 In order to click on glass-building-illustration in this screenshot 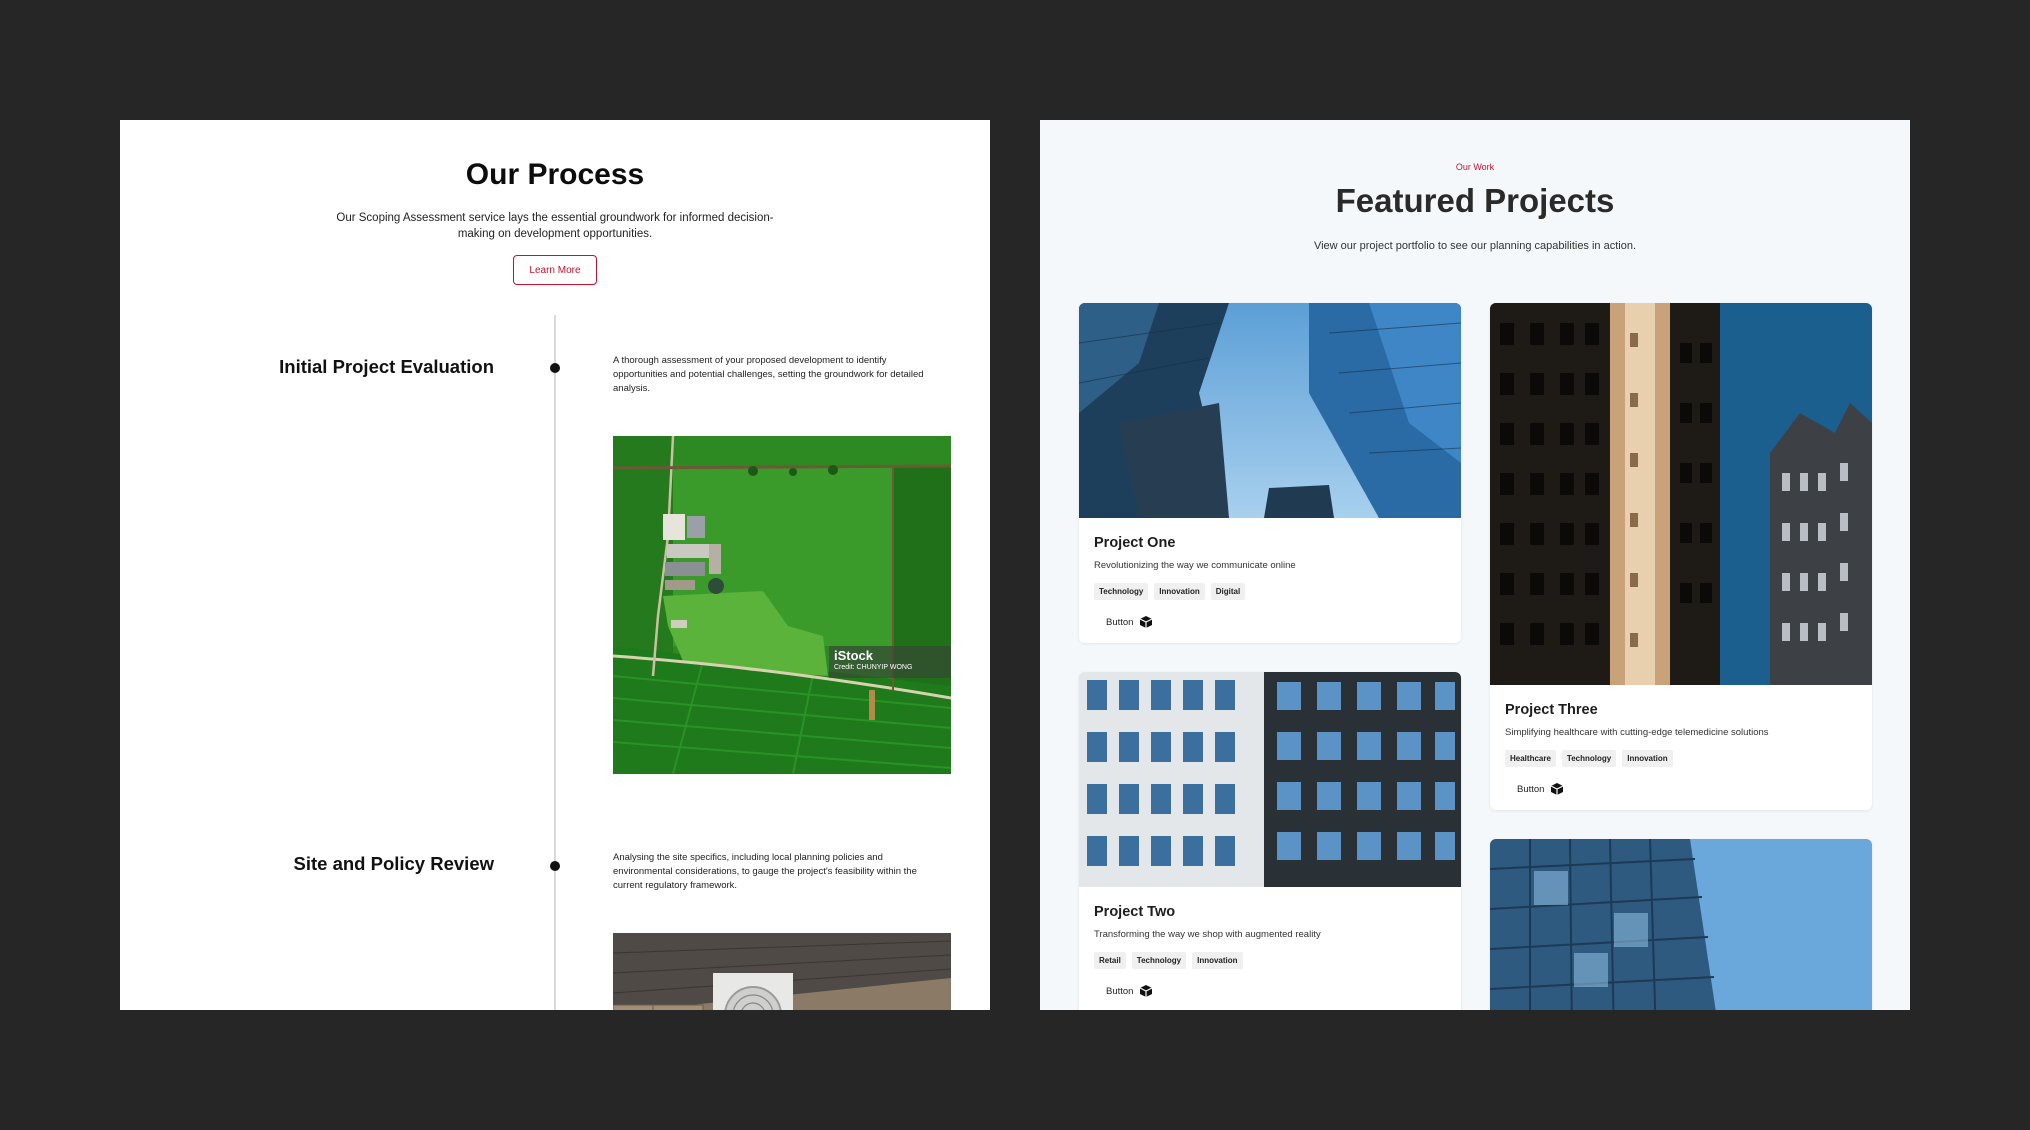, I will do `click(1681, 924)`.